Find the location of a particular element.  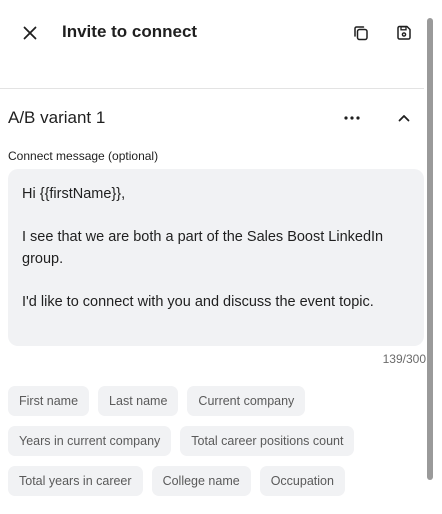

more-horizontal-icon is located at coordinates (352, 118).